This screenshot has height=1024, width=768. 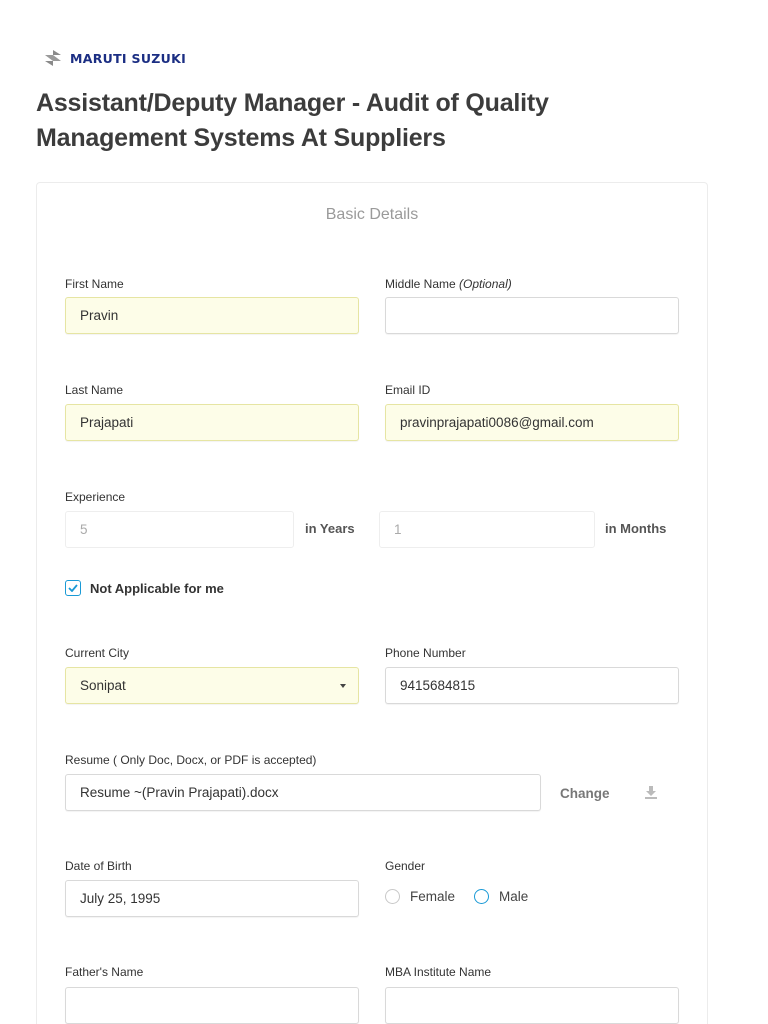 I want to click on not-applicable-row: Not Applicable for me, so click(x=144, y=588).